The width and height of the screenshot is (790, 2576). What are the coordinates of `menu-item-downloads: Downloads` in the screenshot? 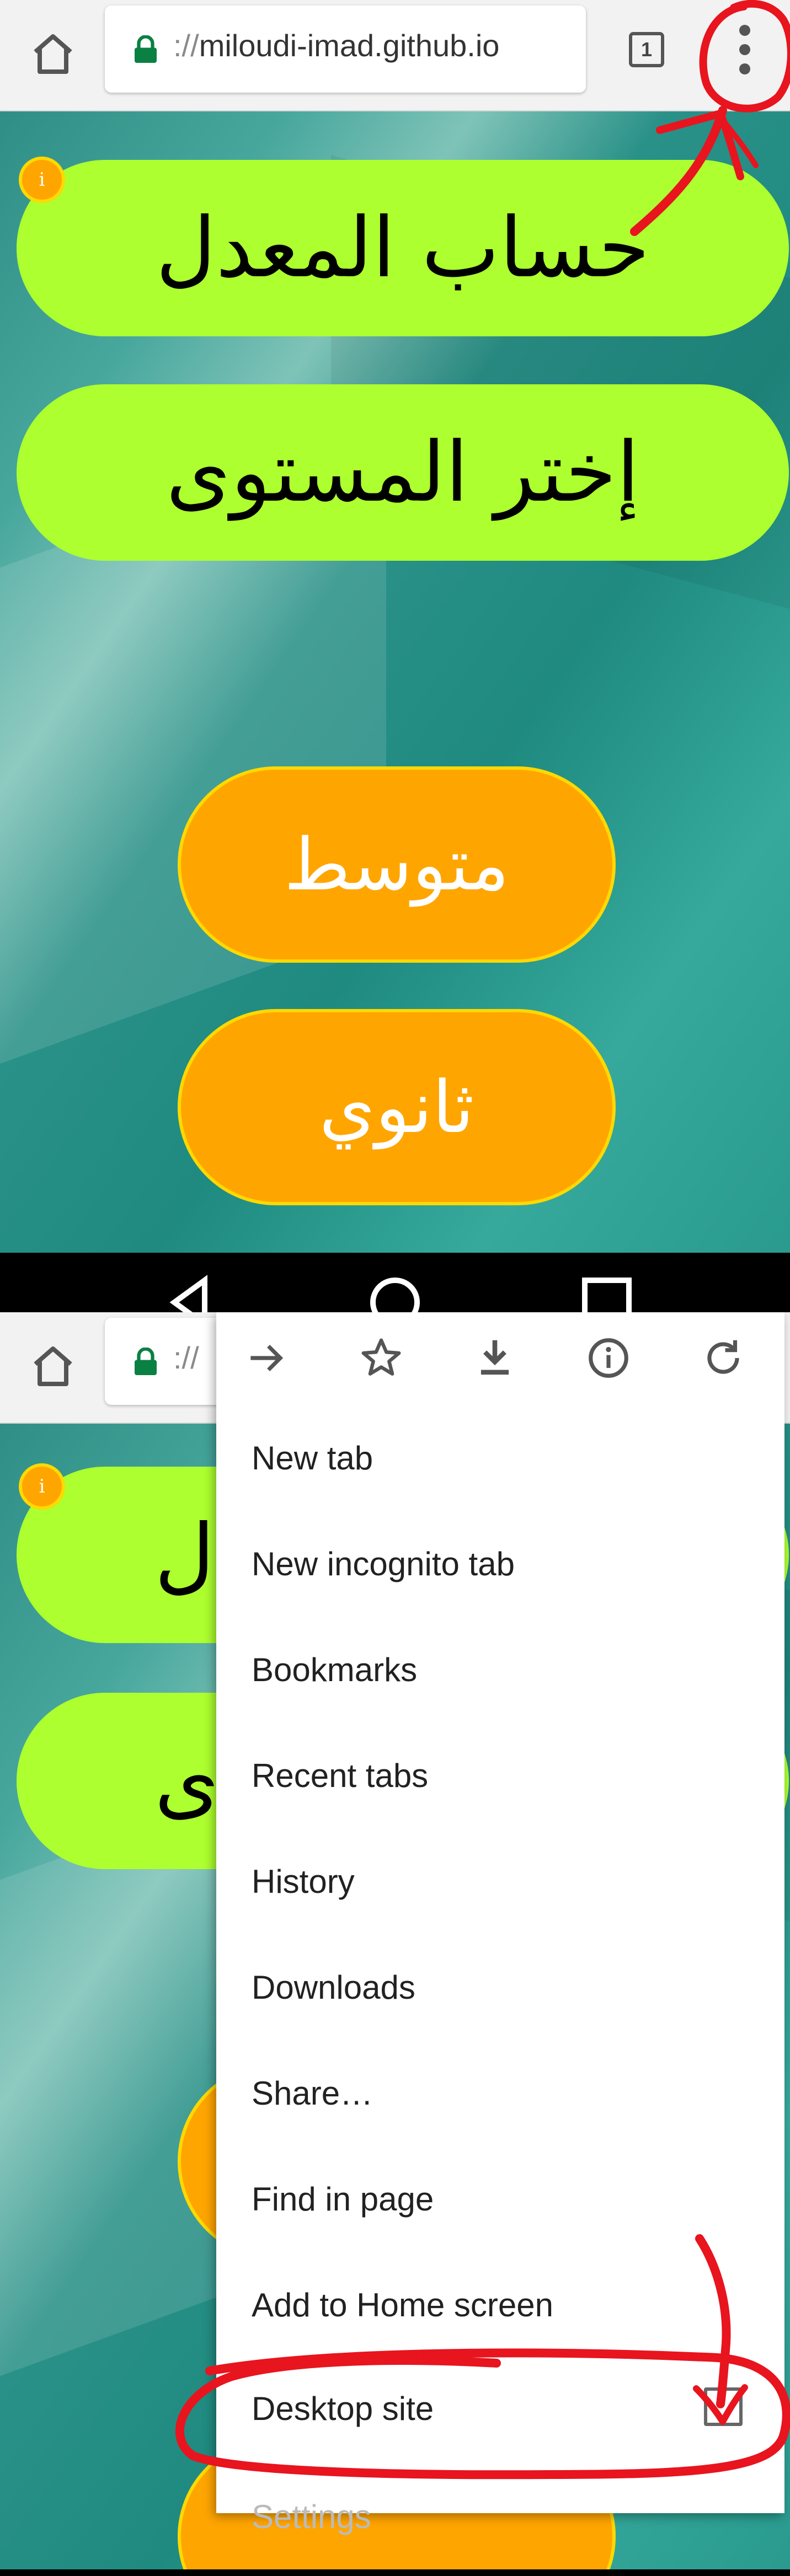 It's located at (333, 1987).